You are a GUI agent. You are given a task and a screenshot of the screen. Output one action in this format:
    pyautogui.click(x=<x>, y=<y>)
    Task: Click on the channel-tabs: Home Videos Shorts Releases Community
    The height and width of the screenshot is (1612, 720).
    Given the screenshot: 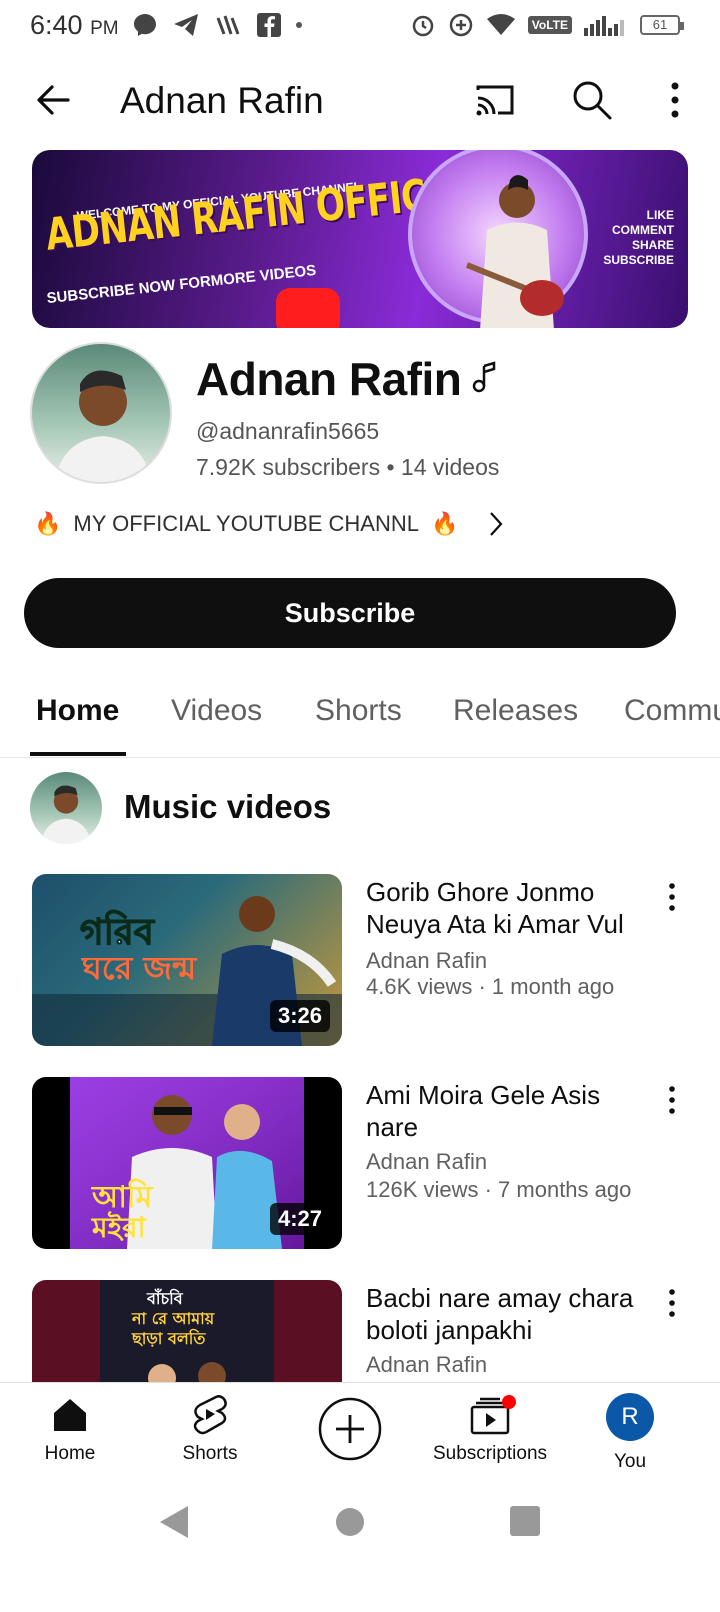 What is the action you would take?
    pyautogui.click(x=360, y=716)
    